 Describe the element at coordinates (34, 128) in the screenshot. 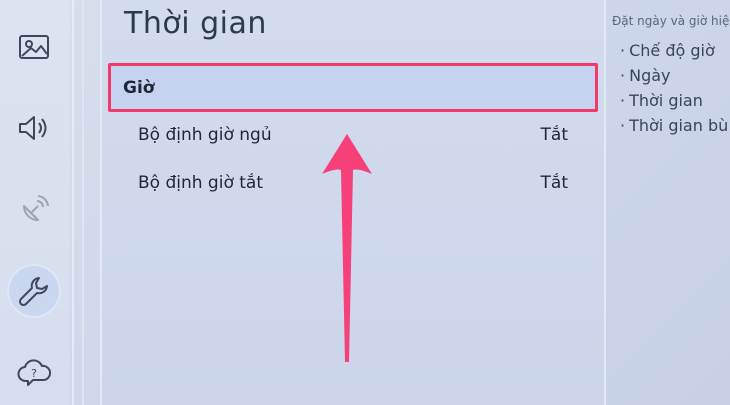

I see `sound-icon` at that location.